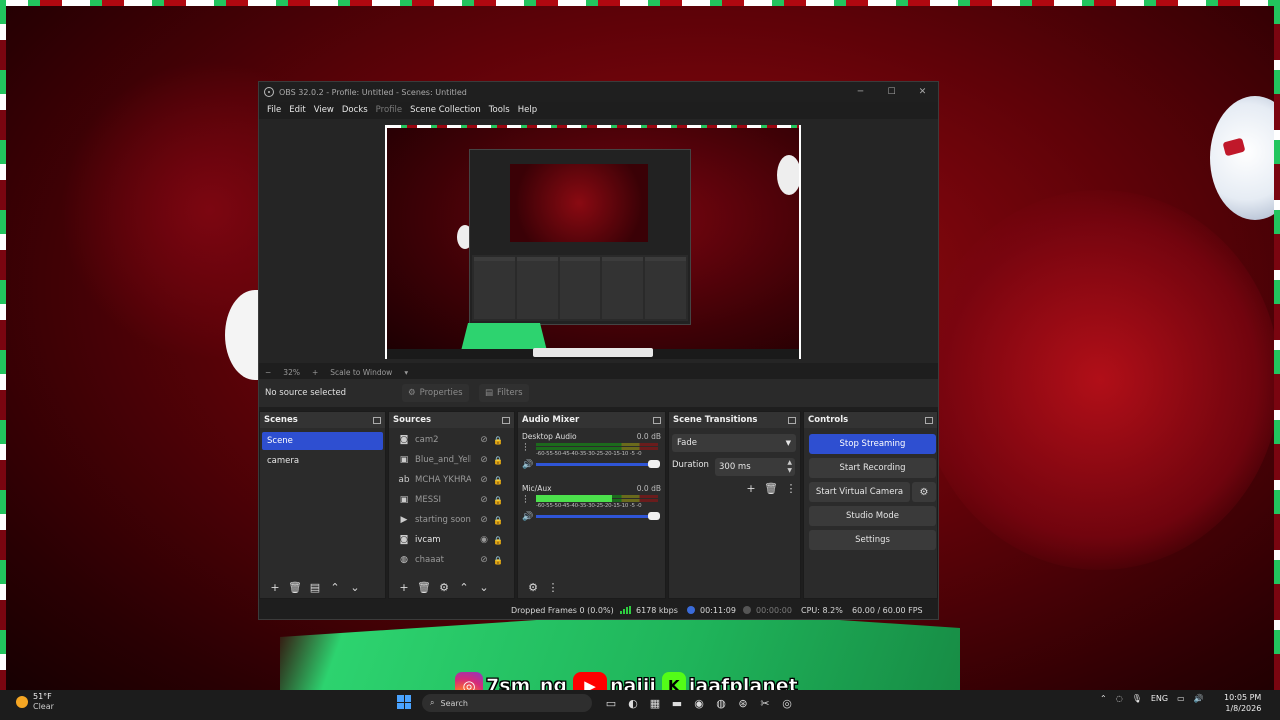  What do you see at coordinates (611, 703) in the screenshot?
I see `file-explorer-icon: ▭` at bounding box center [611, 703].